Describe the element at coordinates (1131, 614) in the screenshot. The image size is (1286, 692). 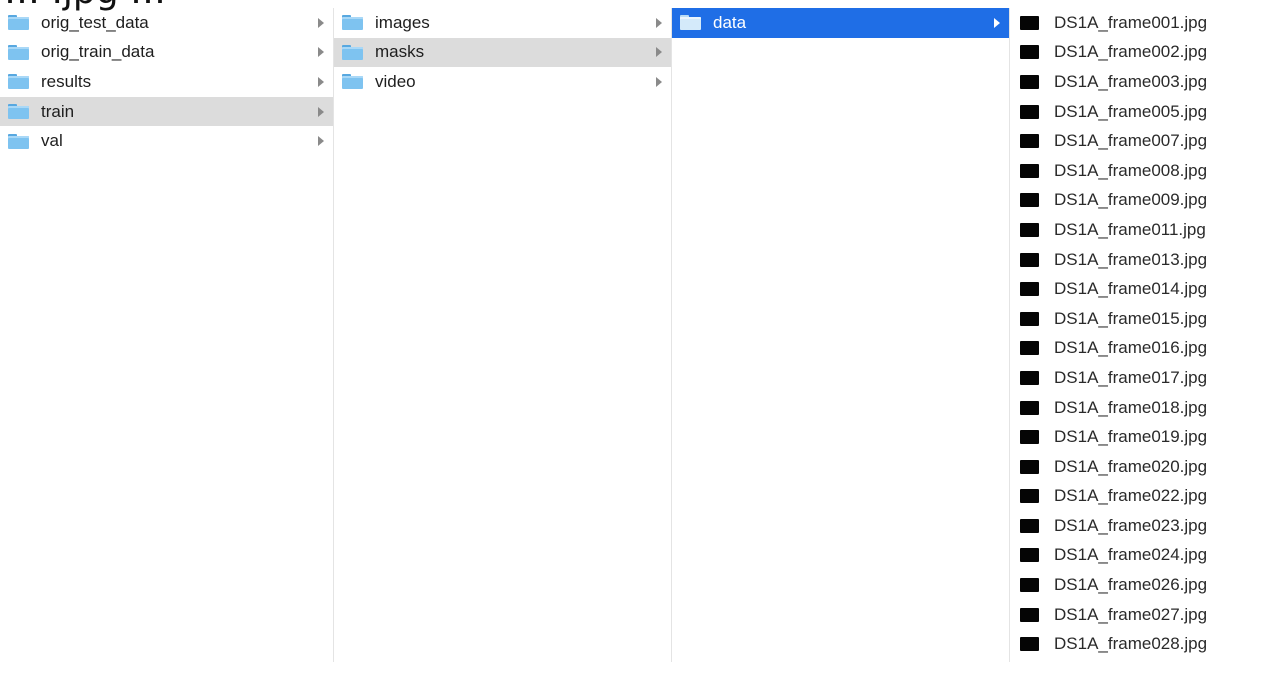
I see `file-label: DS1A_frame027.jpg` at that location.